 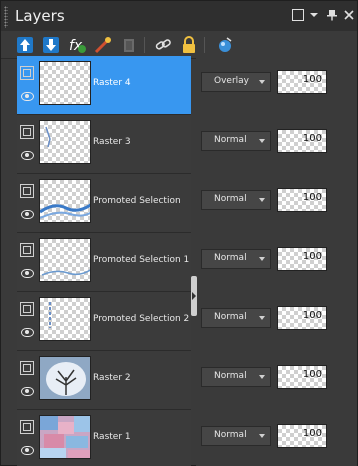 What do you see at coordinates (6, 17) in the screenshot?
I see `drag-grip-icon` at bounding box center [6, 17].